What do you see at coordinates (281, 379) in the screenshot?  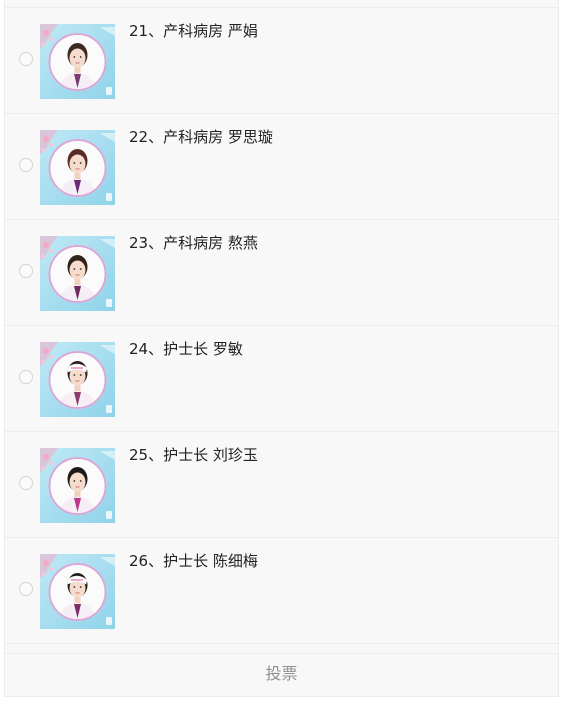 I see `candidate-item: 24、护士长 罗敏` at bounding box center [281, 379].